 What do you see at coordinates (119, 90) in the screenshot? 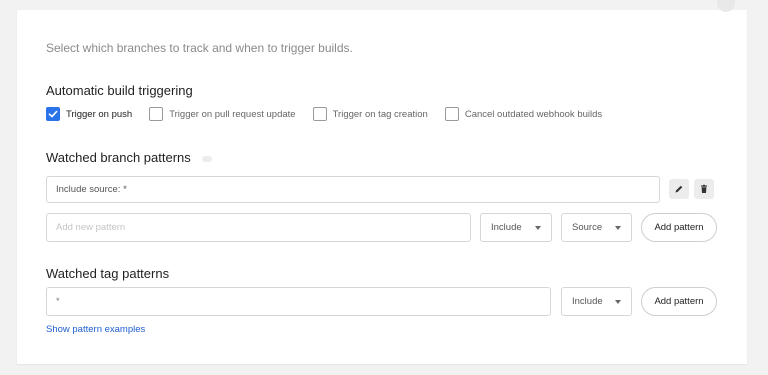
I see `auto-build-heading: Automatic build triggering` at bounding box center [119, 90].